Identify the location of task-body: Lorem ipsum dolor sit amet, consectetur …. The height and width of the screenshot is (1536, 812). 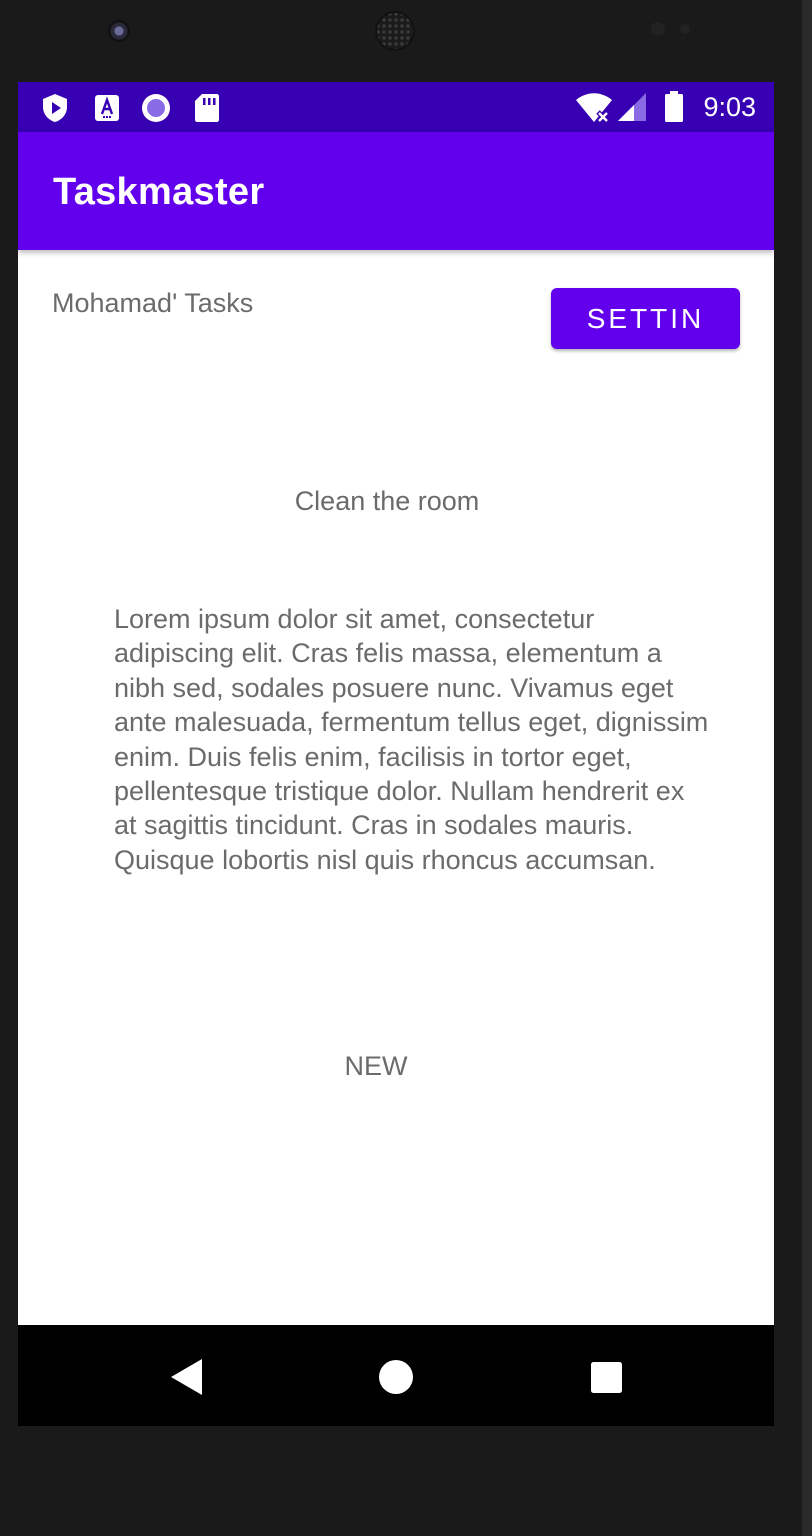
(411, 739).